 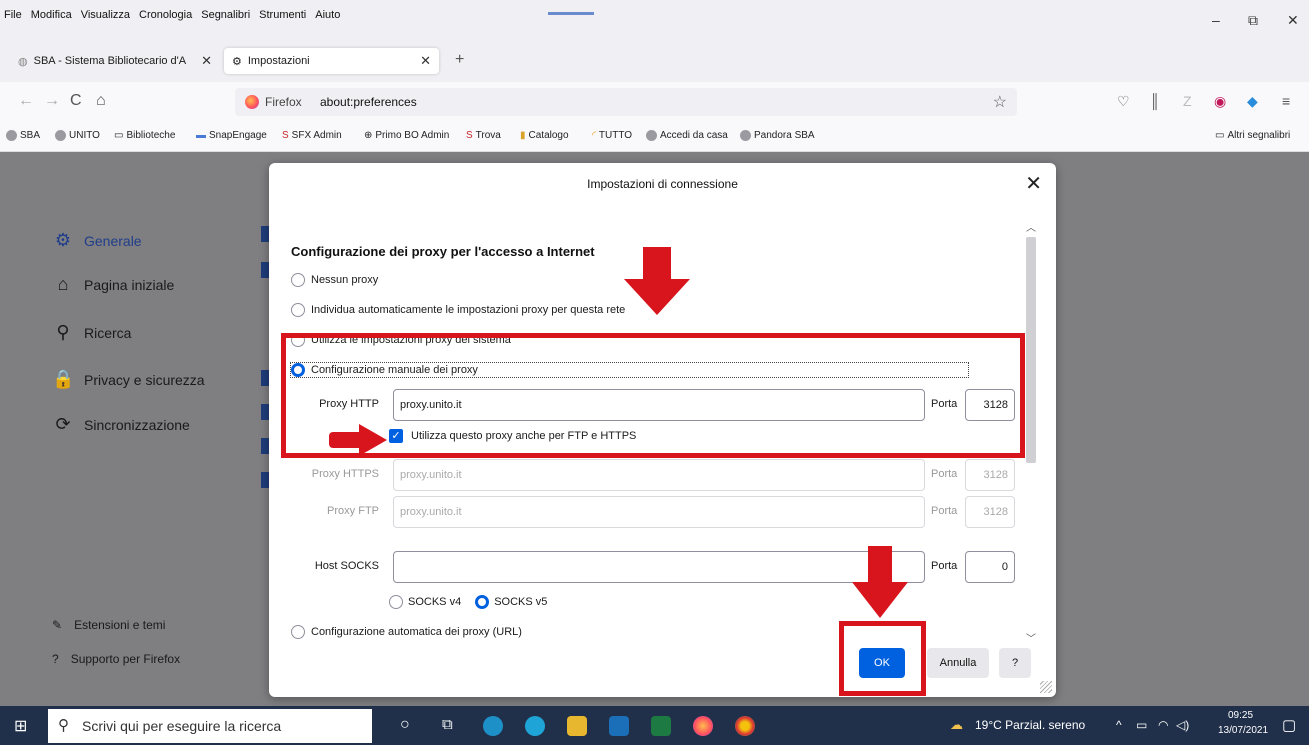 What do you see at coordinates (535, 726) in the screenshot?
I see `edge-icon` at bounding box center [535, 726].